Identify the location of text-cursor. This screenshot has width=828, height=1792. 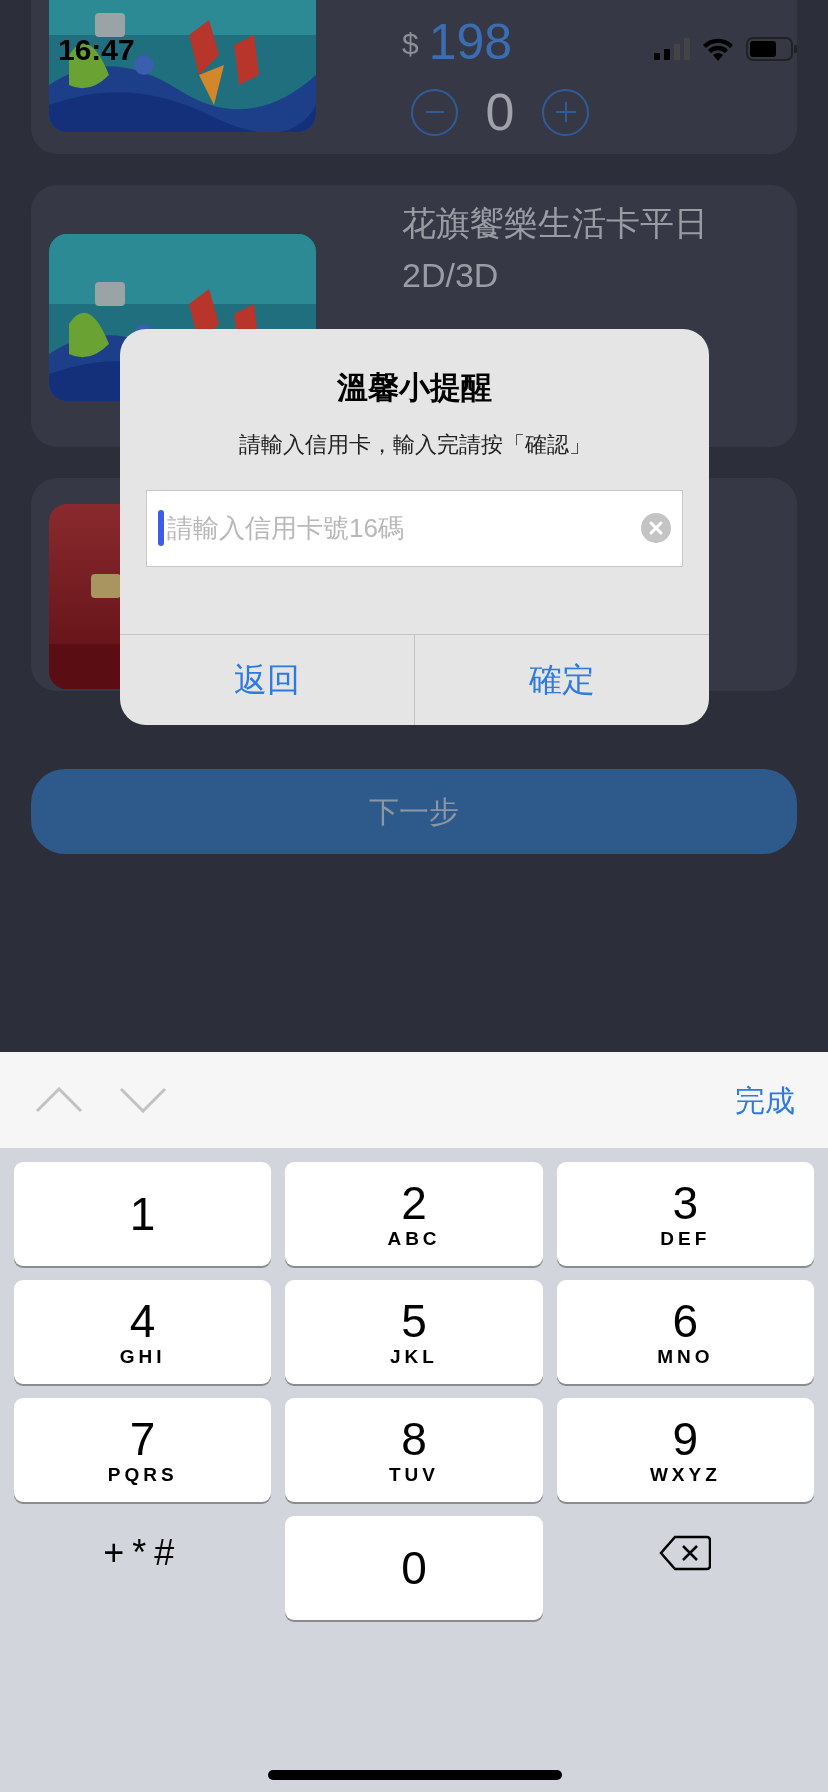
(161, 528).